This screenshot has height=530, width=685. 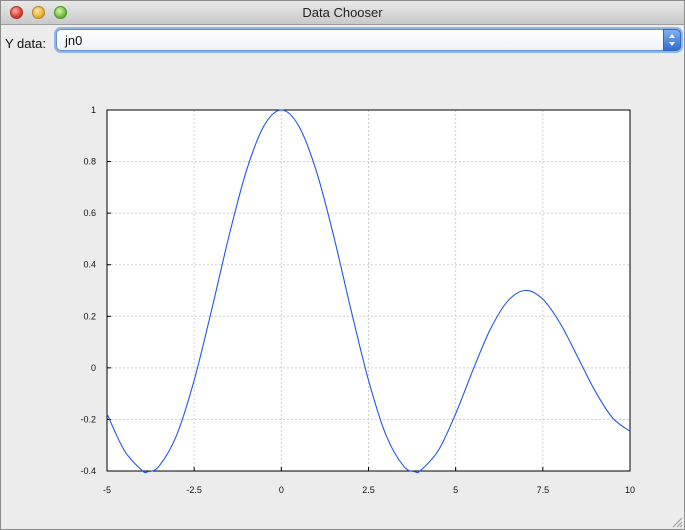 I want to click on x-tick-label: 7.5, so click(x=543, y=490).